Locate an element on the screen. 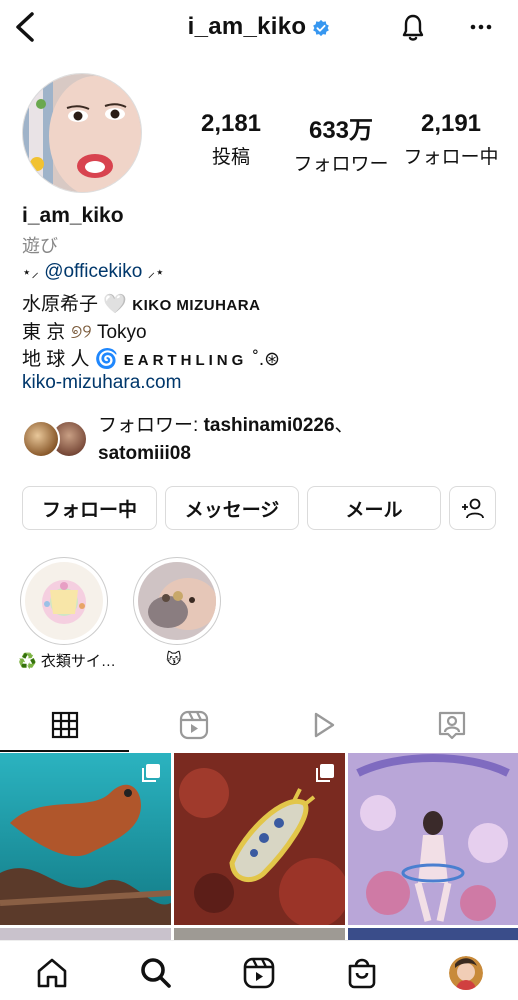  nav-home is located at coordinates (52, 973).